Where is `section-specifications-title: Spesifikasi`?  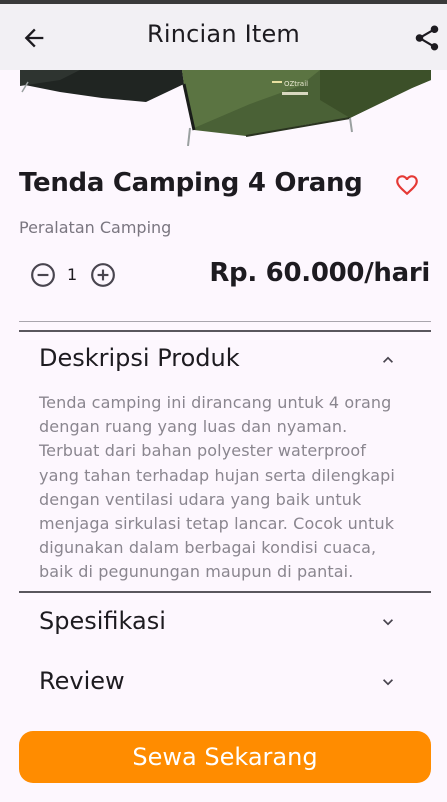
section-specifications-title: Spesifikasi is located at coordinates (102, 621).